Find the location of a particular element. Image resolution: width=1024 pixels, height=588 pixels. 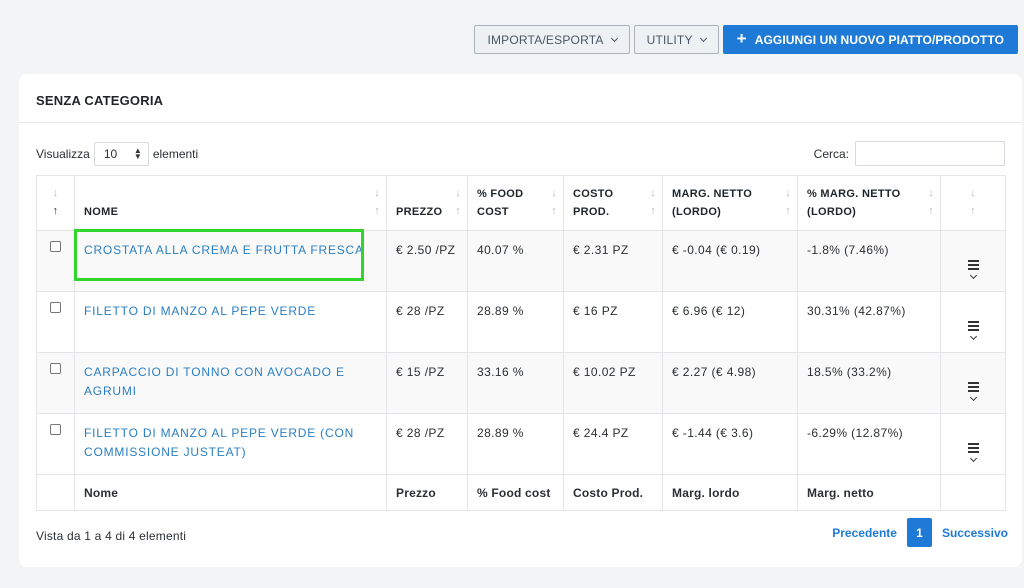

margin-cell: € -1.44 (€ 3.6) is located at coordinates (730, 444).